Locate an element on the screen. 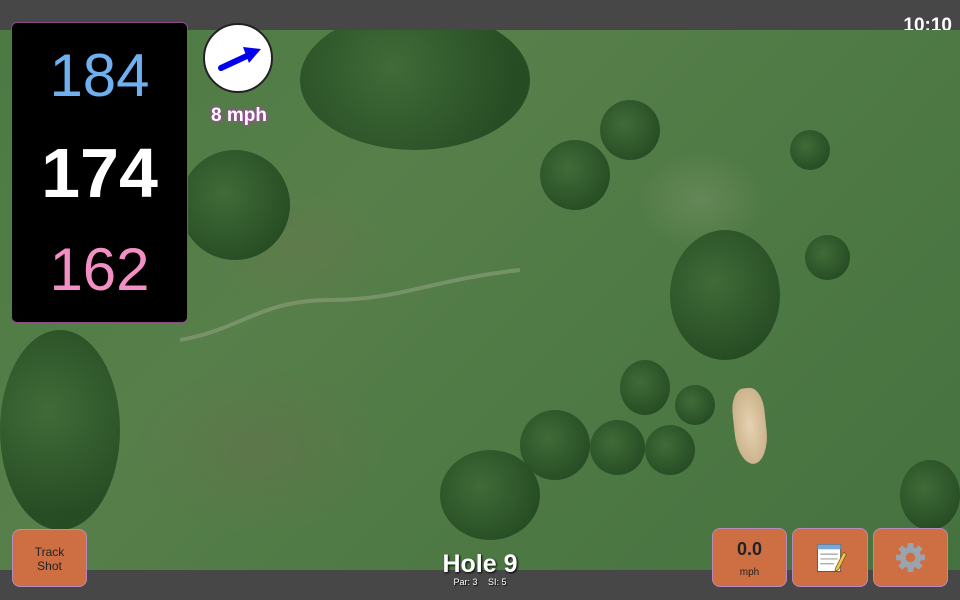  settings-button is located at coordinates (910, 557).